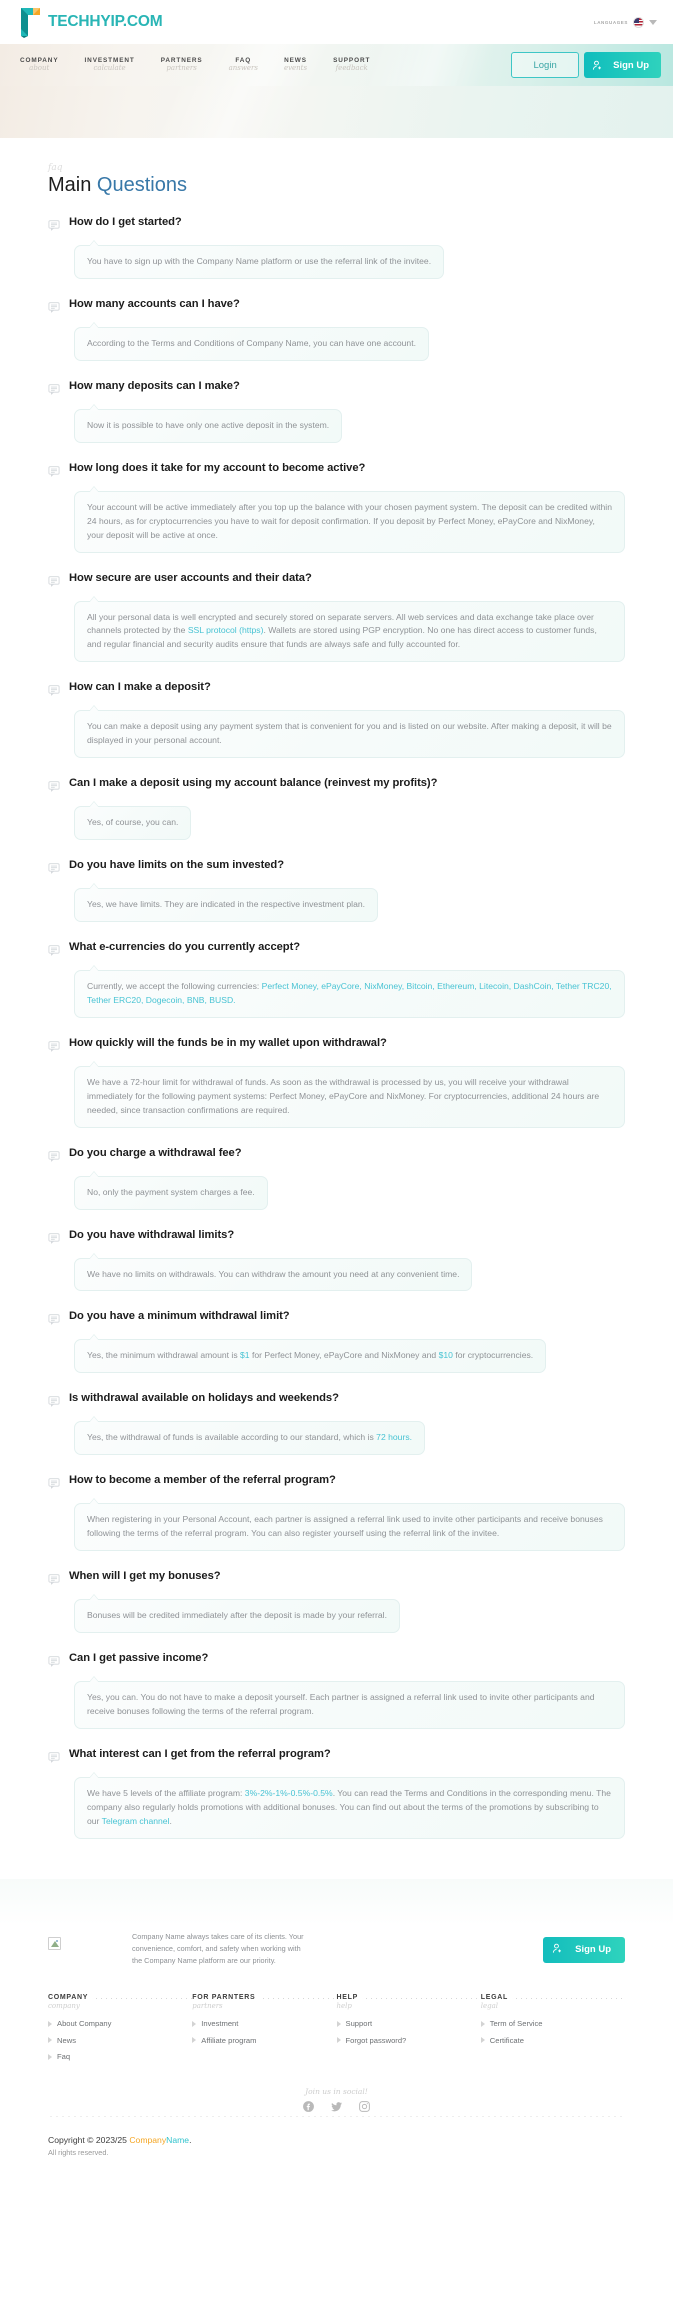 This screenshot has width=673, height=2305. Describe the element at coordinates (359, 2024) in the screenshot. I see `footer-link-label: Support` at that location.